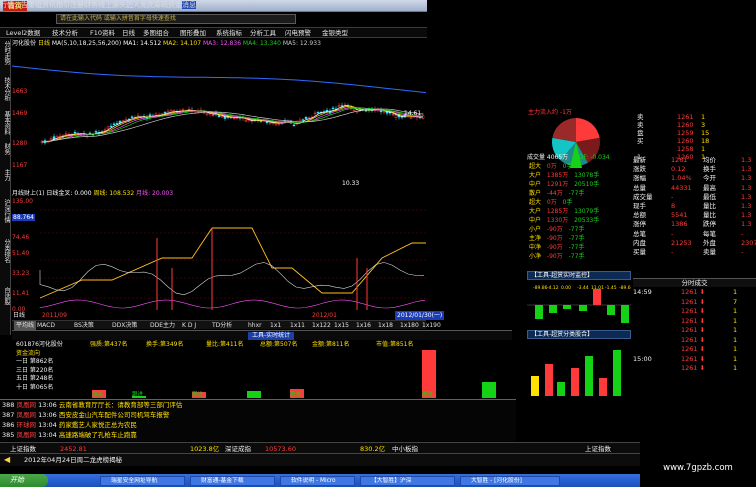 This screenshot has height=487, width=756. Describe the element at coordinates (114, 415) in the screenshot. I see `news-text: 西安皮金山汽车配件公司司机驾车报警` at that location.